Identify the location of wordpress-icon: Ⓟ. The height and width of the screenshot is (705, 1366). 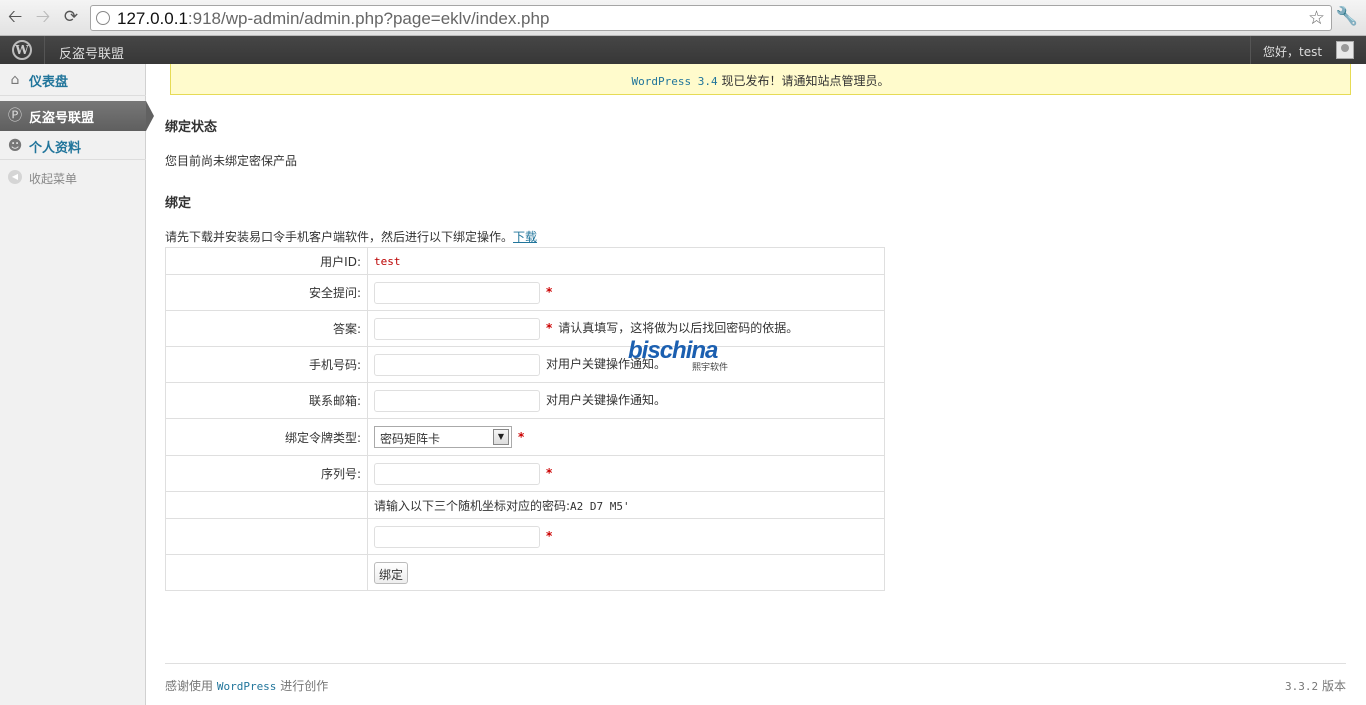
(15, 116).